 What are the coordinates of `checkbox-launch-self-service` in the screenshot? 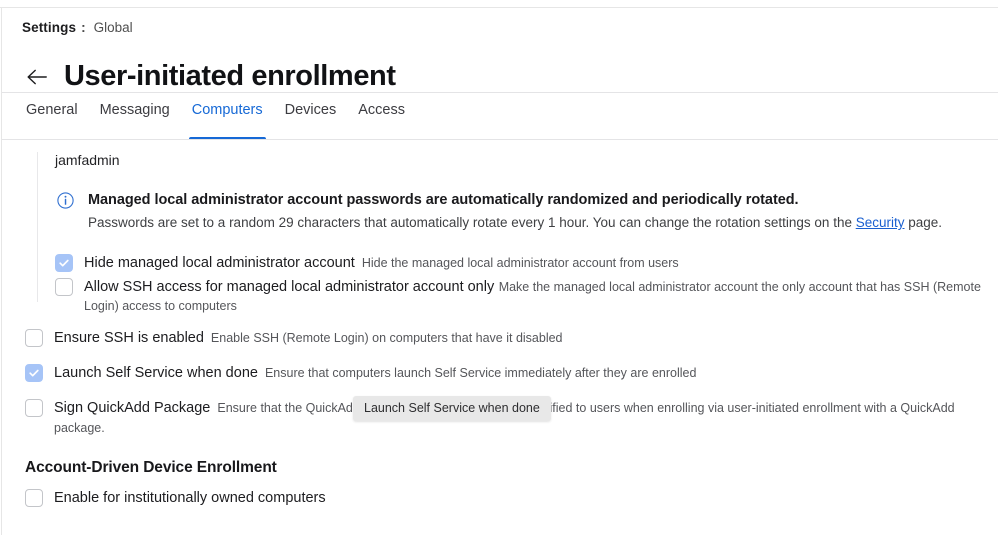 It's located at (34, 373).